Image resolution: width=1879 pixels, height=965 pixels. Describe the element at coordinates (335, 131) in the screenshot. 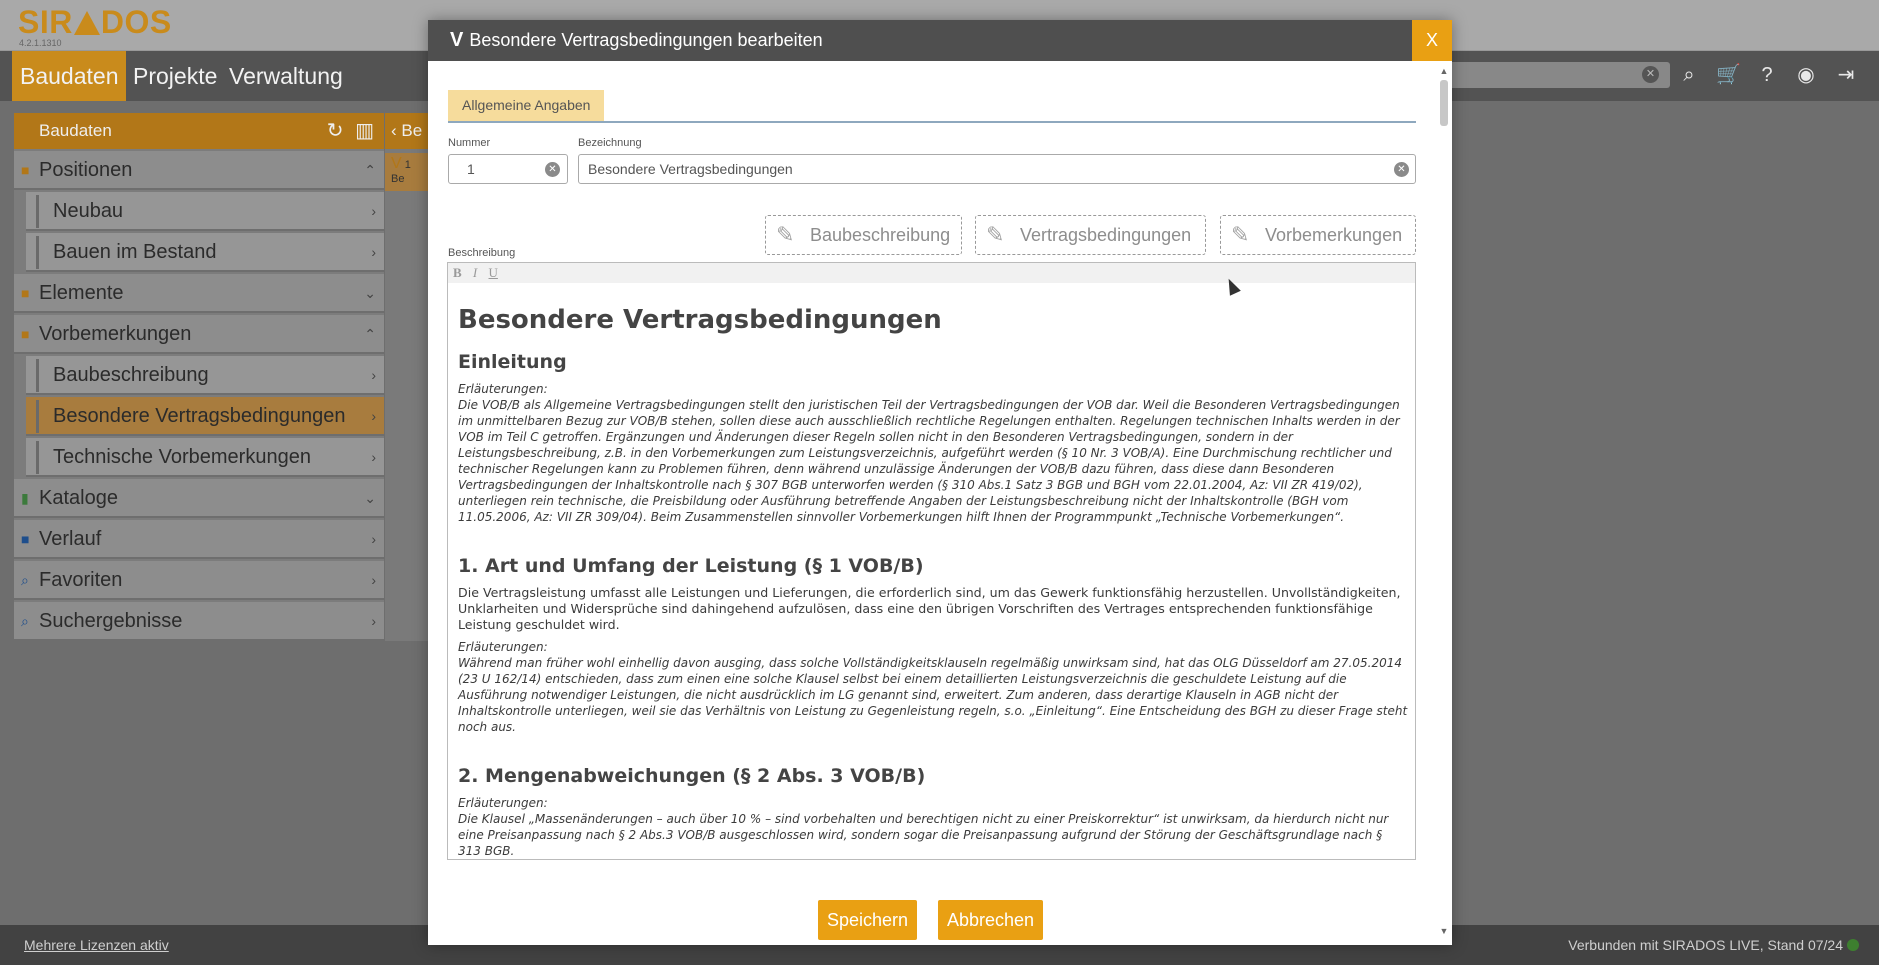

I see `refresh-icon: ↻` at that location.